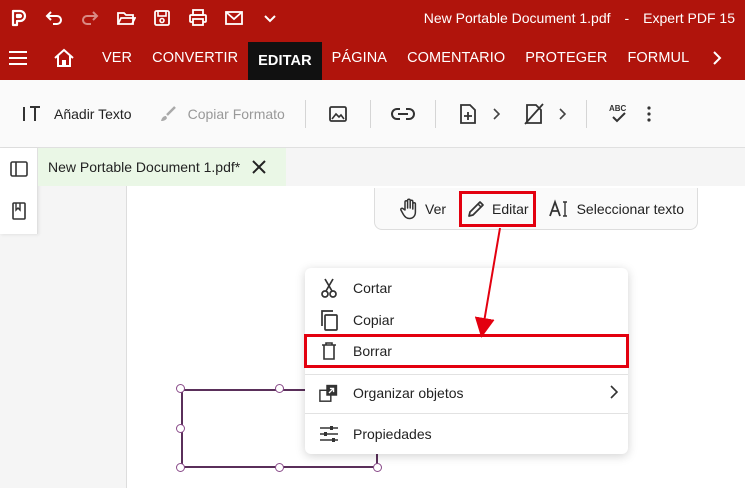 The height and width of the screenshot is (488, 745). What do you see at coordinates (654, 58) in the screenshot?
I see `tab-formulario: FORMULARIO` at bounding box center [654, 58].